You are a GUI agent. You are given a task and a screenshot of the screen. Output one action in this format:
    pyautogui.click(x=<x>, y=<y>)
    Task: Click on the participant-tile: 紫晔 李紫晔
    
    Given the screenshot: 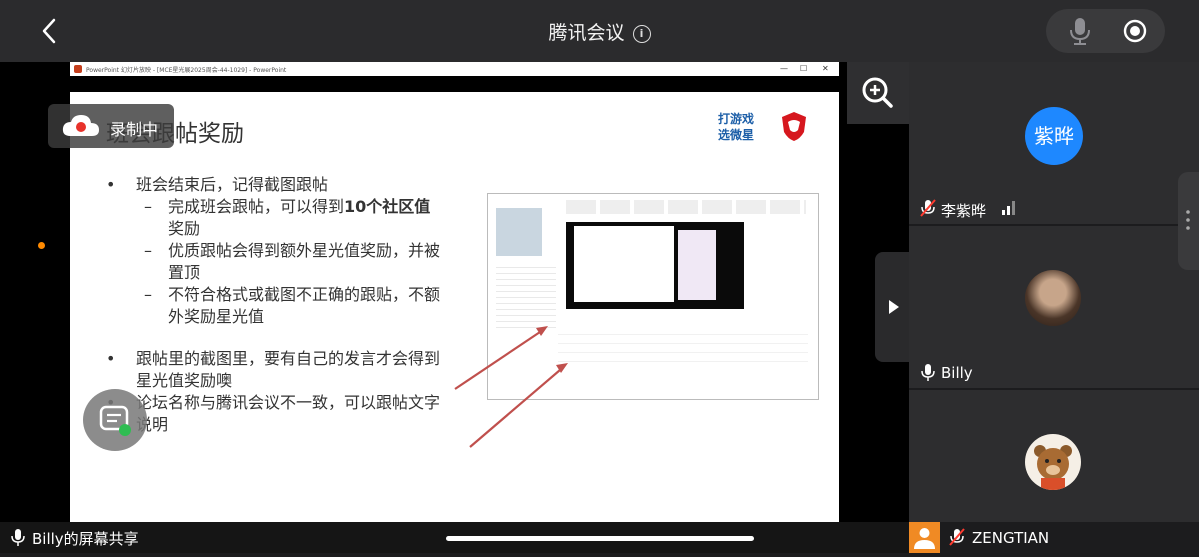 What is the action you would take?
    pyautogui.click(x=1054, y=143)
    